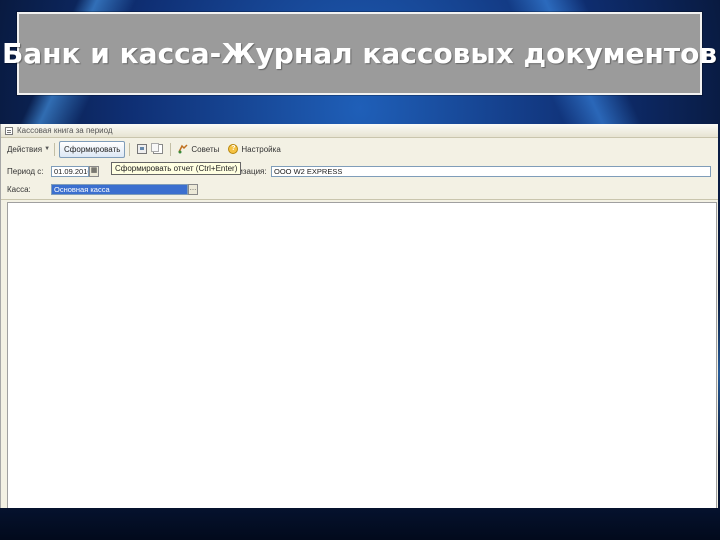 The height and width of the screenshot is (540, 720). Describe the element at coordinates (183, 149) in the screenshot. I see `tips-icon` at that location.